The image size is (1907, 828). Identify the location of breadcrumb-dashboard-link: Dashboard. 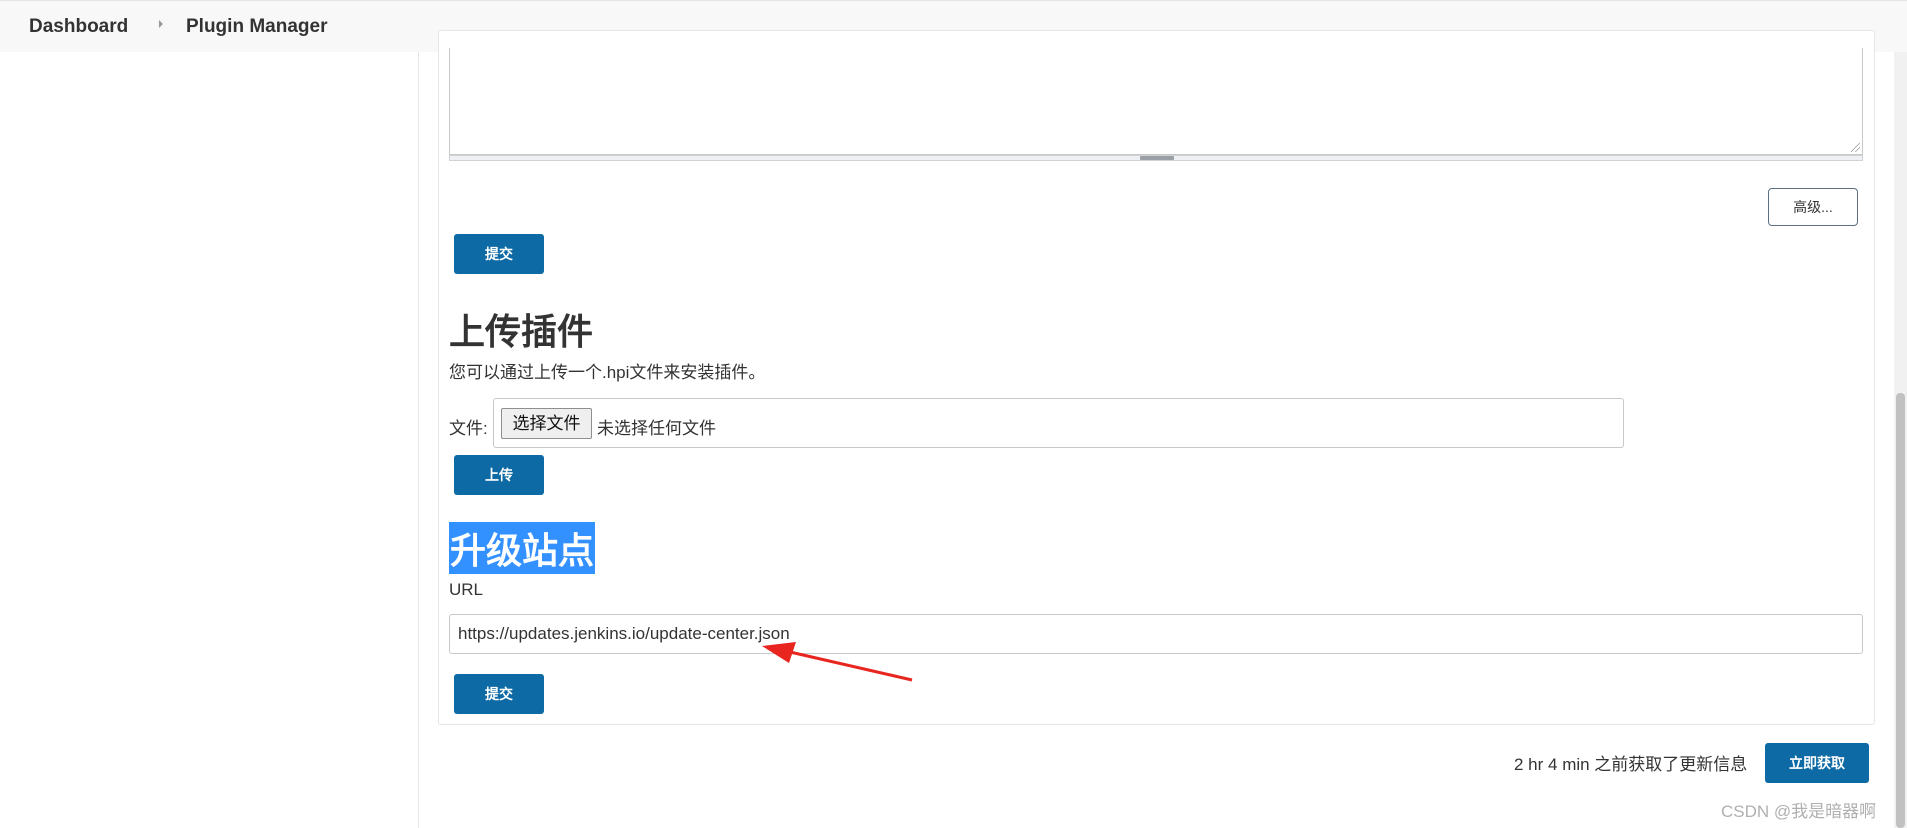
(78, 27).